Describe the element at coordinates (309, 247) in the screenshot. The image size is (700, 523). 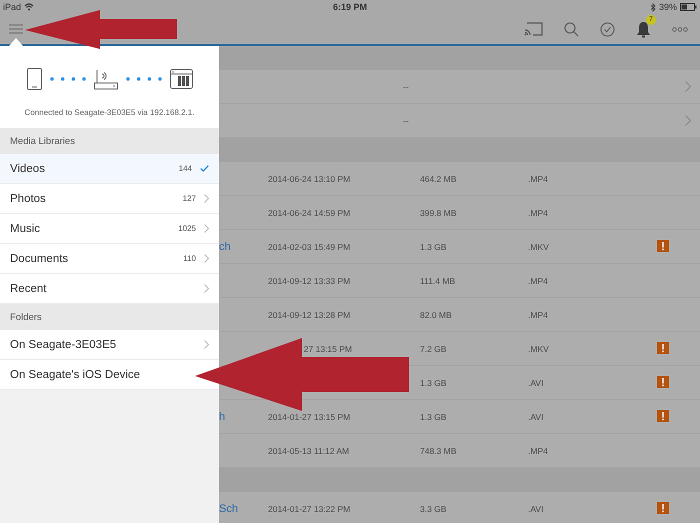
I see `file-date: 2014-02-03 15:49 PM` at that location.